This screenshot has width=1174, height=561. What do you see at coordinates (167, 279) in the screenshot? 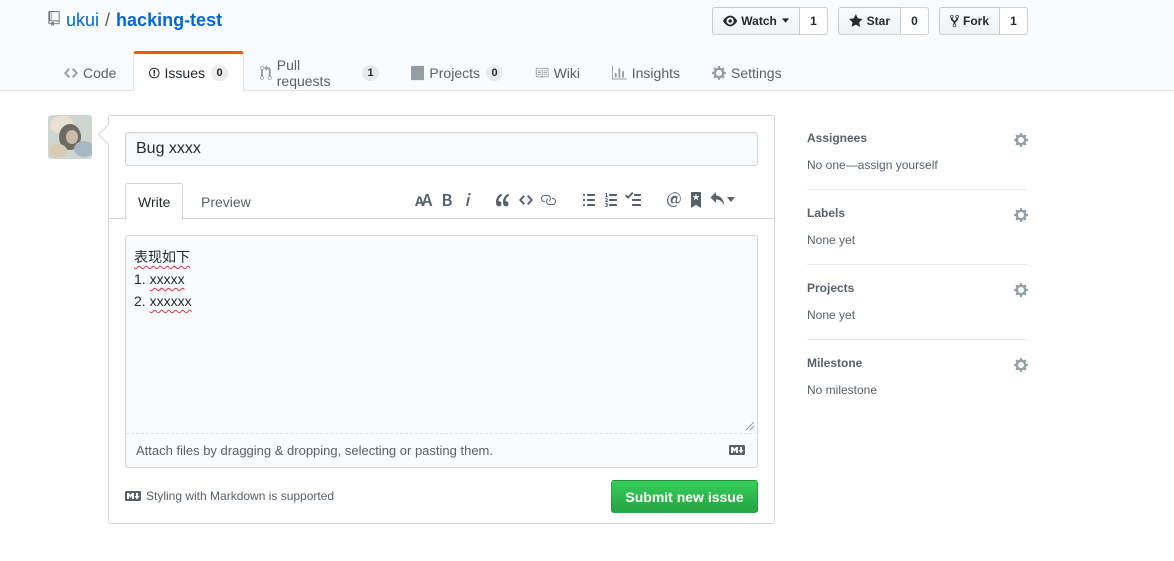
I see `body-line-2-text: xxxxx` at bounding box center [167, 279].